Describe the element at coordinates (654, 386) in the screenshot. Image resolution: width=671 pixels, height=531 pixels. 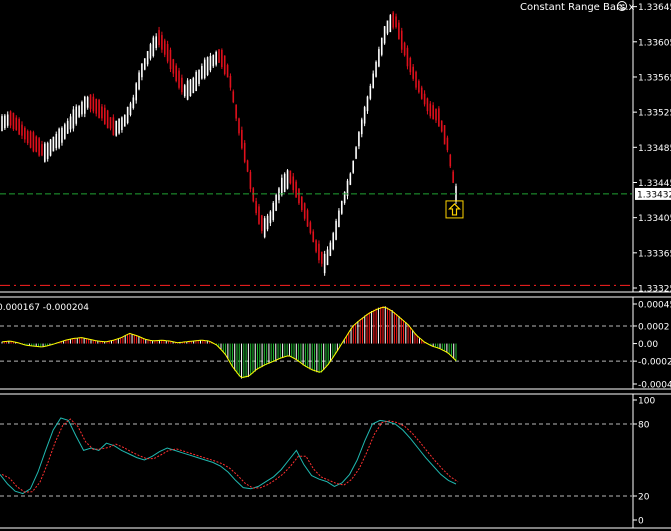
I see `osc-tick-label: -0.00046` at that location.